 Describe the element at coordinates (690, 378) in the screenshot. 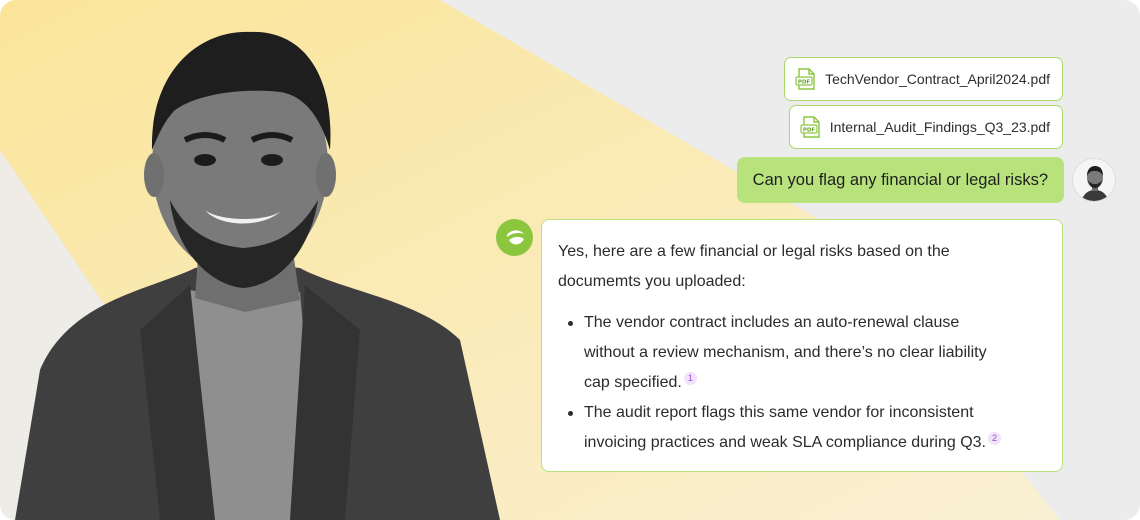

I see `citation-badge: 1` at that location.